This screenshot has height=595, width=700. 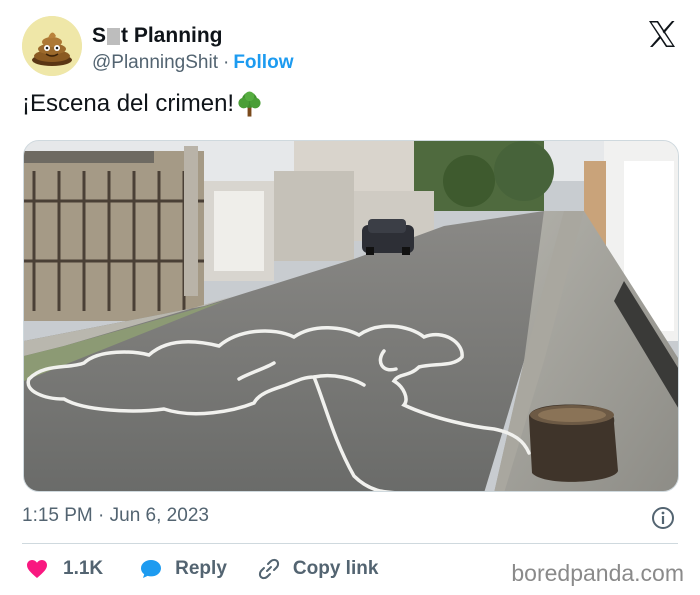 What do you see at coordinates (335, 568) in the screenshot?
I see `copy-link-label: Copy link` at bounding box center [335, 568].